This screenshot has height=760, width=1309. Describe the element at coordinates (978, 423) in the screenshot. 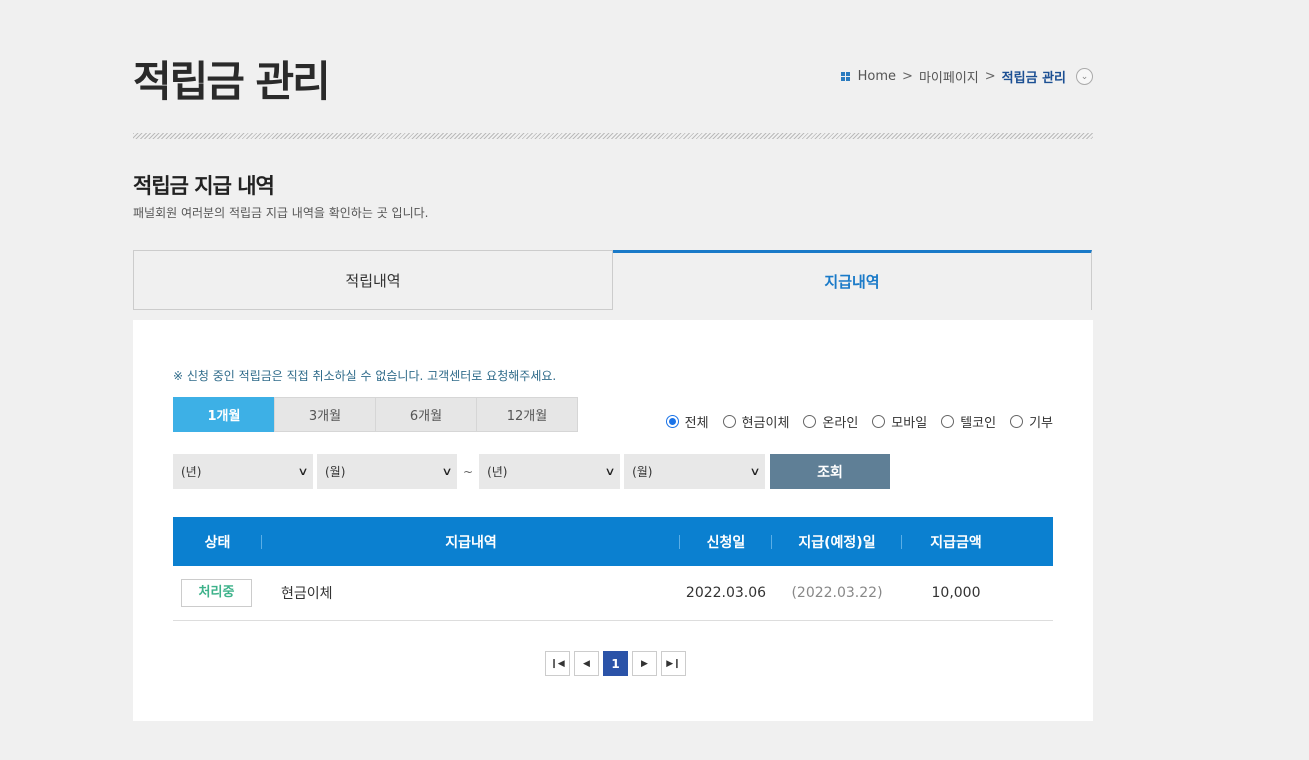

I see `radio-label: 텔코인` at that location.